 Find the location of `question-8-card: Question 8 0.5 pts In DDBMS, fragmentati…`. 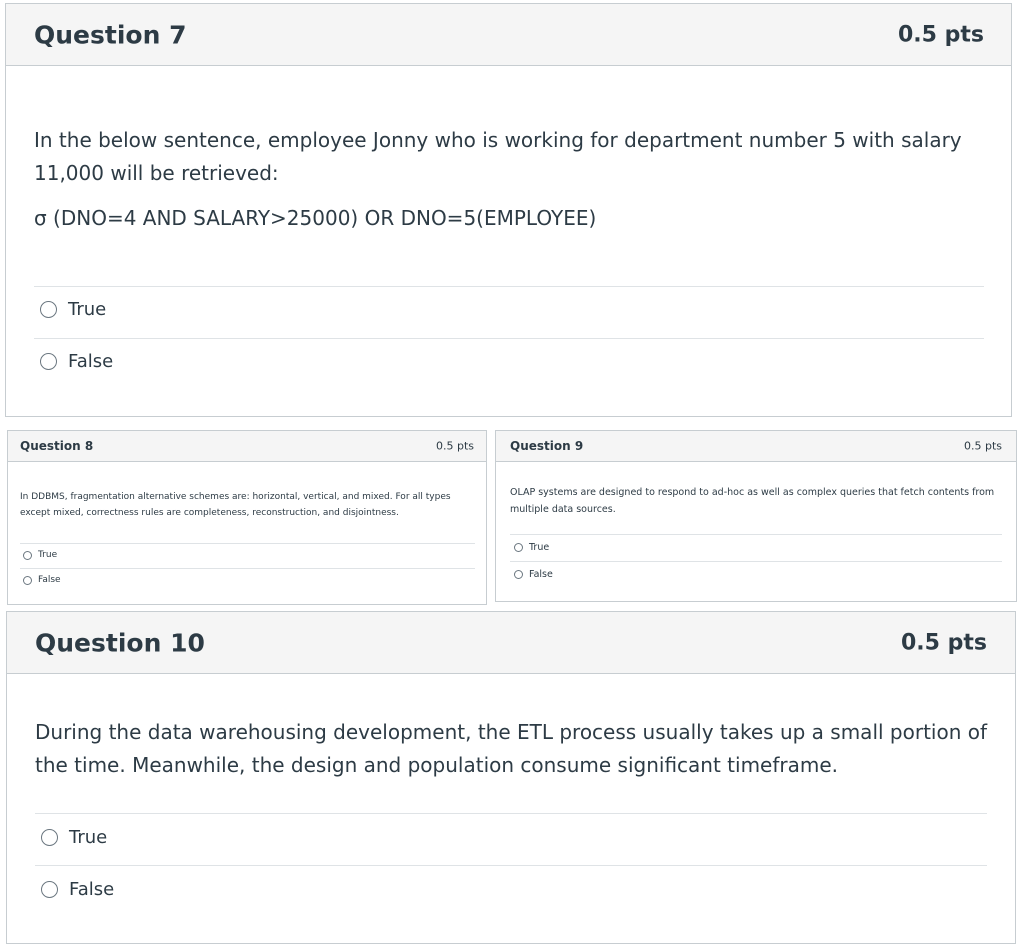

question-8-card: Question 8 0.5 pts In DDBMS, fragmentati… is located at coordinates (247, 517).